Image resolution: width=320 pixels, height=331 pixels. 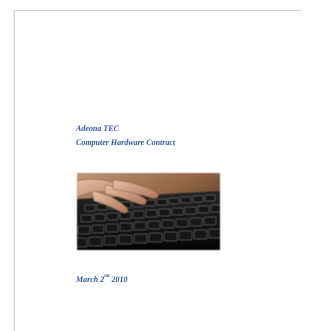 What do you see at coordinates (107, 277) in the screenshot?
I see `date-ordinal: nd` at bounding box center [107, 277].